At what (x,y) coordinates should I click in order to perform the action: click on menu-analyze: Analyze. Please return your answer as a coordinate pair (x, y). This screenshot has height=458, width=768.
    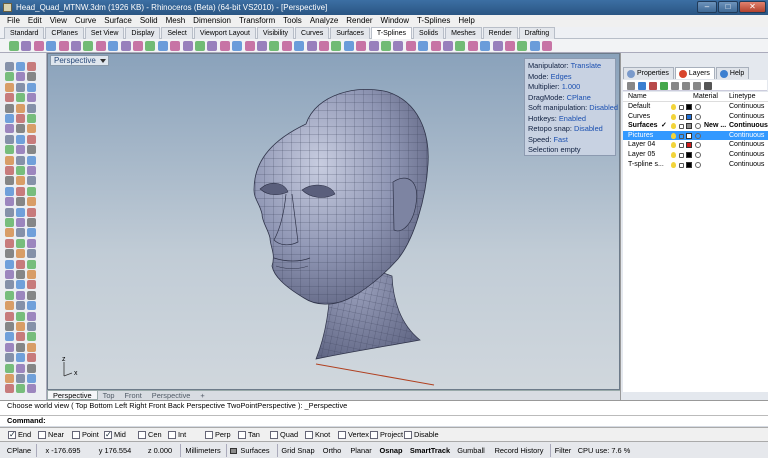
    Looking at the image, I should click on (325, 21).